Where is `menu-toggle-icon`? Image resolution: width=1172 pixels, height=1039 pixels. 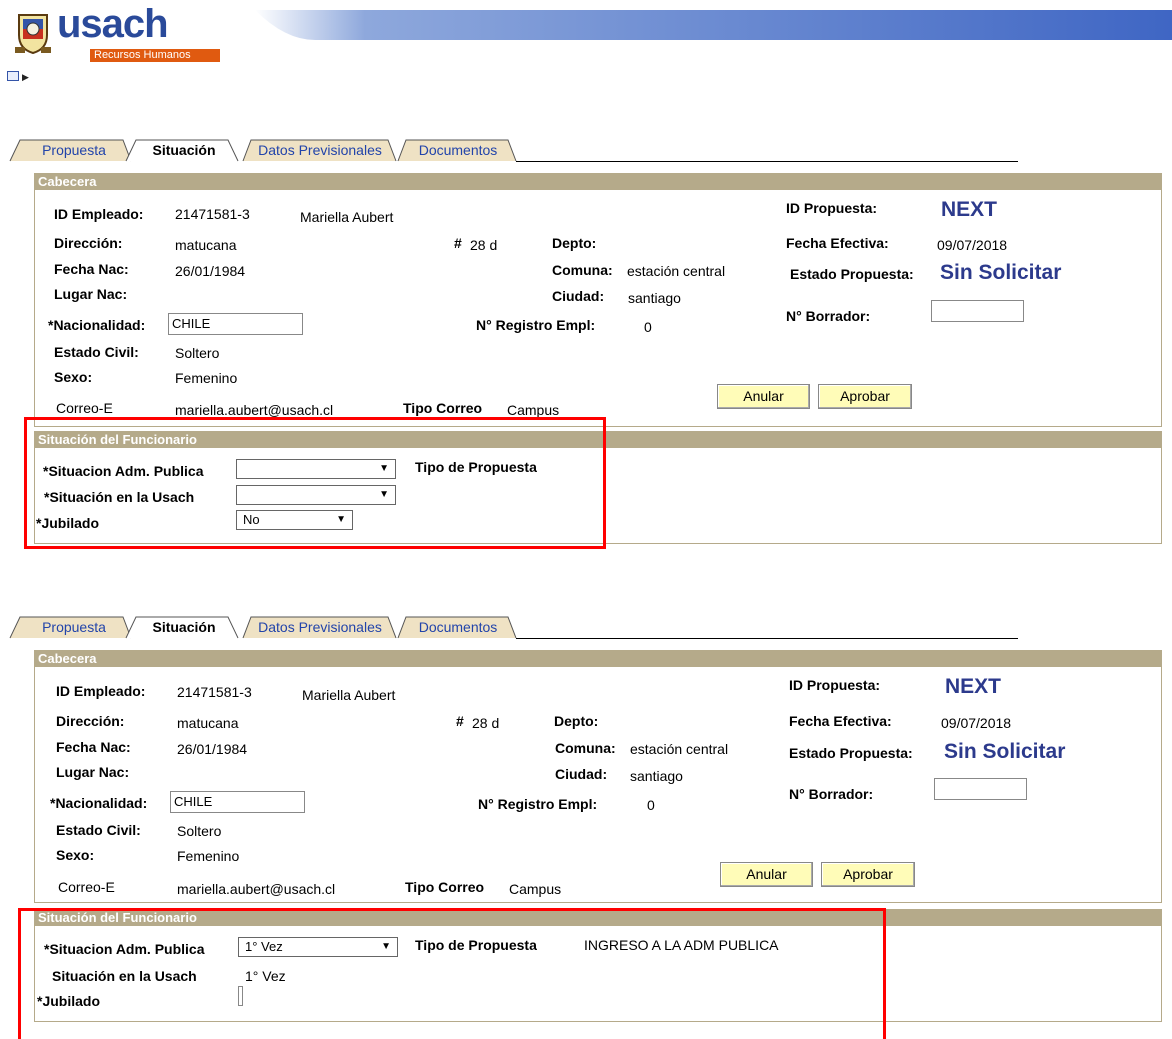 menu-toggle-icon is located at coordinates (13, 76).